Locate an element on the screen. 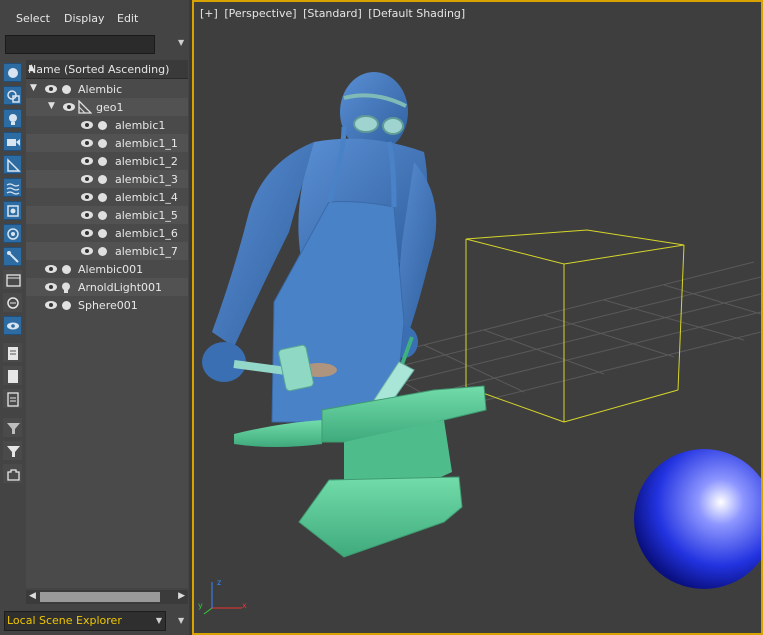  layer-icon is located at coordinates (12, 473).